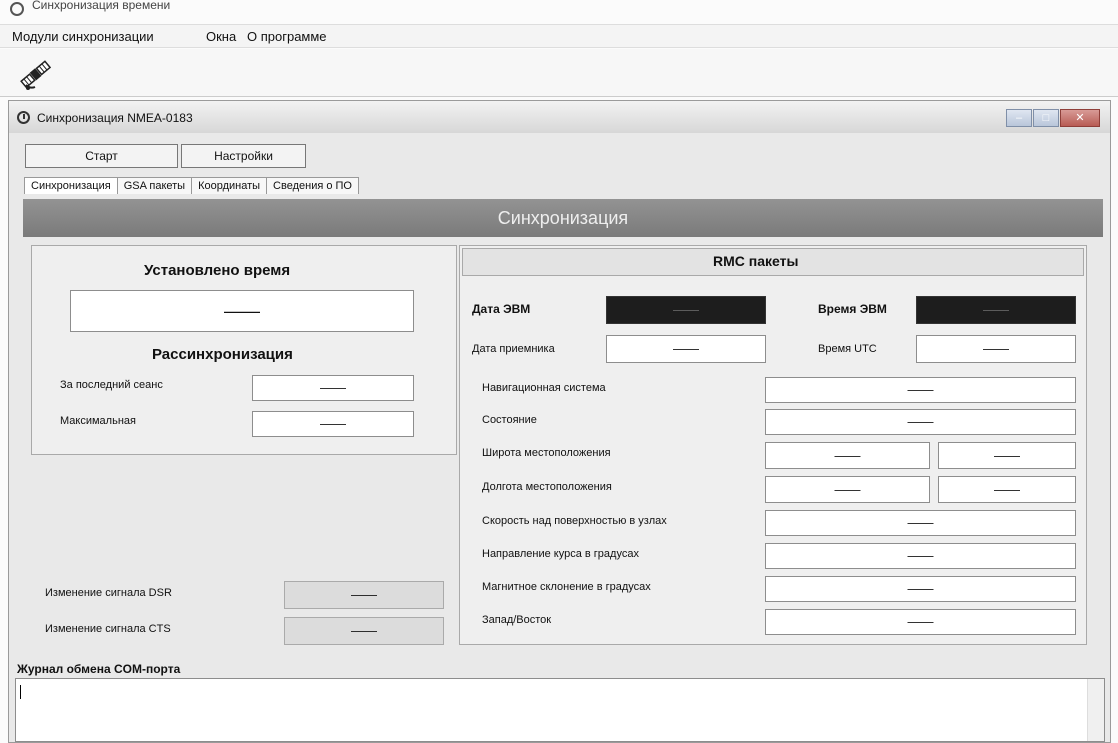 The height and width of the screenshot is (743, 1118). I want to click on state-value: ——, so click(920, 422).